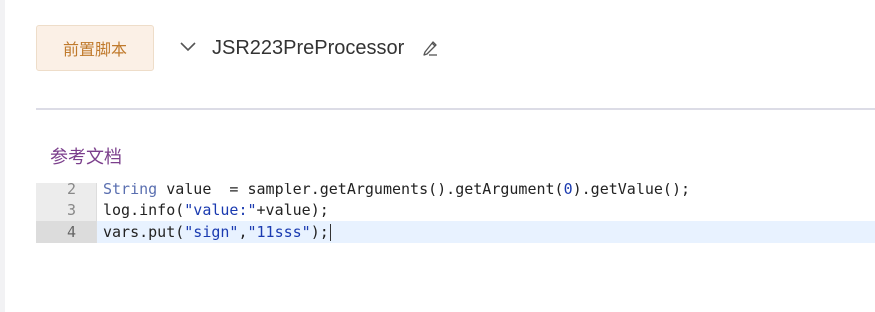 The image size is (875, 312). What do you see at coordinates (485, 210) in the screenshot?
I see `code-text: log.info("value:"+value);` at bounding box center [485, 210].